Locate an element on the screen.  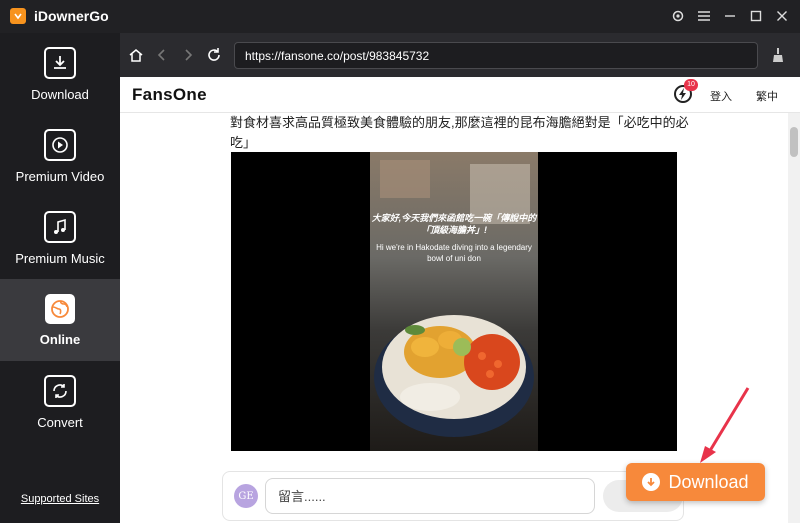
back-icon is located at coordinates (162, 55).